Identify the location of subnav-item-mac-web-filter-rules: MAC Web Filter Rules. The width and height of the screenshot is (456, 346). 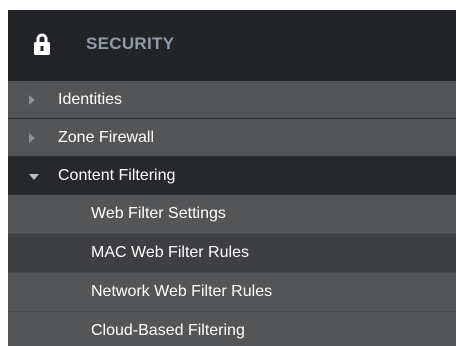
(232, 253).